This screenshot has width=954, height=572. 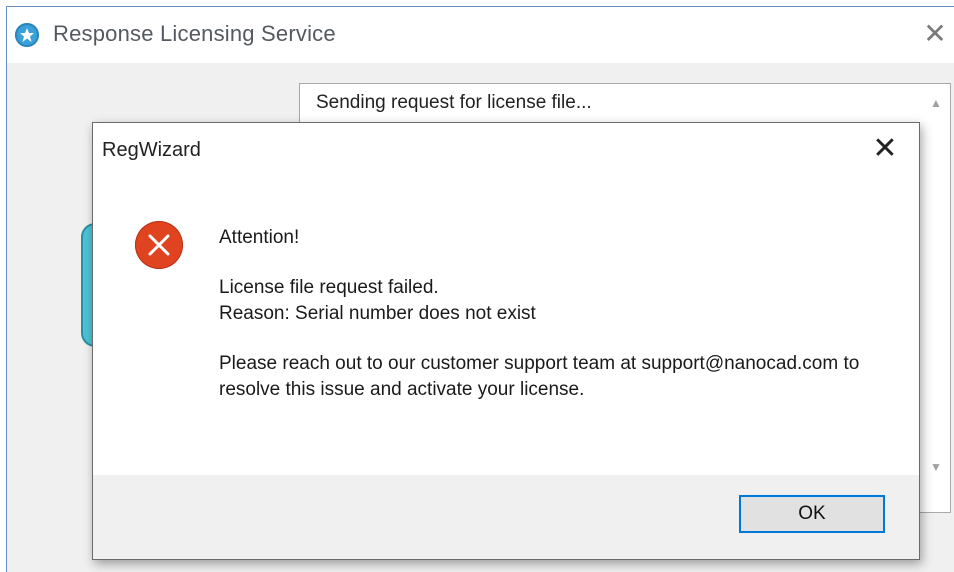 I want to click on app-icon, so click(x=27, y=35).